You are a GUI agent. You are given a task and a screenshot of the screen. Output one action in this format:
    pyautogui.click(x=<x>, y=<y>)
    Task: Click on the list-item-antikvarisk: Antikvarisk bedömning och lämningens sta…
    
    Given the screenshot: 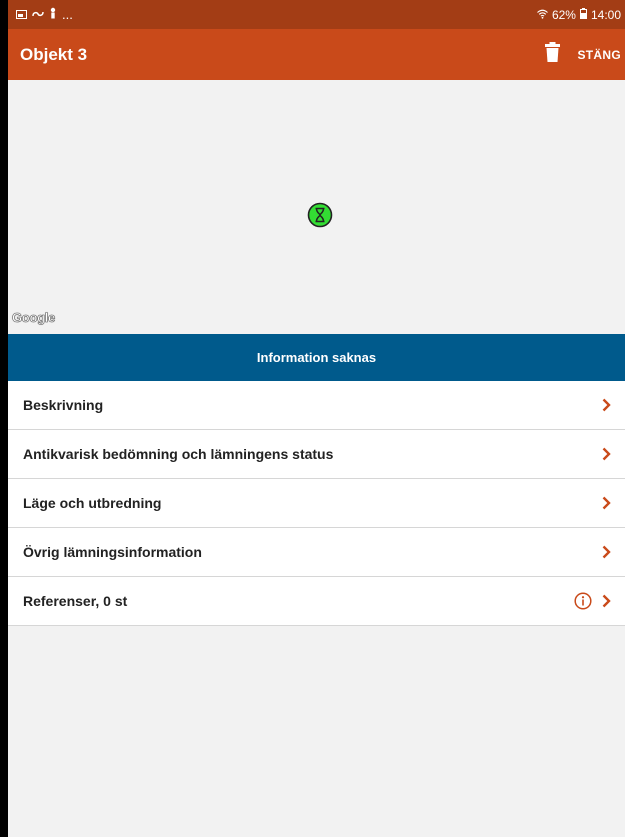 What is the action you would take?
    pyautogui.click(x=316, y=454)
    